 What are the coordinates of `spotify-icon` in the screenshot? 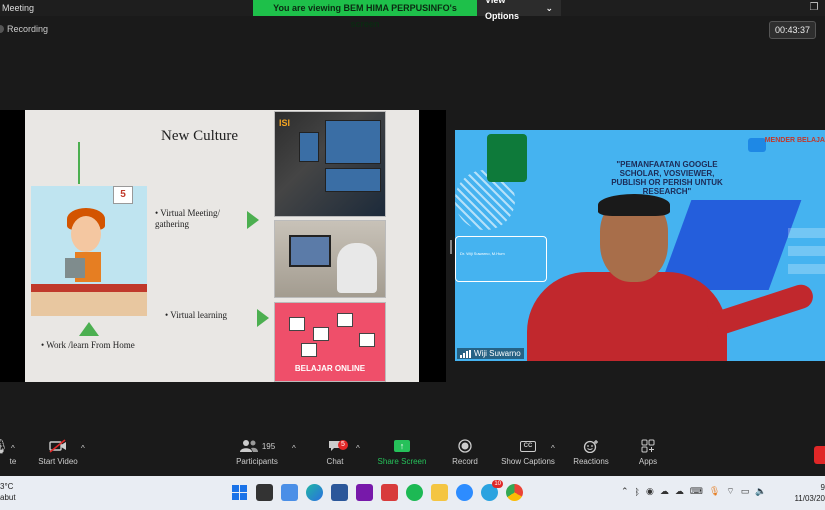 It's located at (414, 492).